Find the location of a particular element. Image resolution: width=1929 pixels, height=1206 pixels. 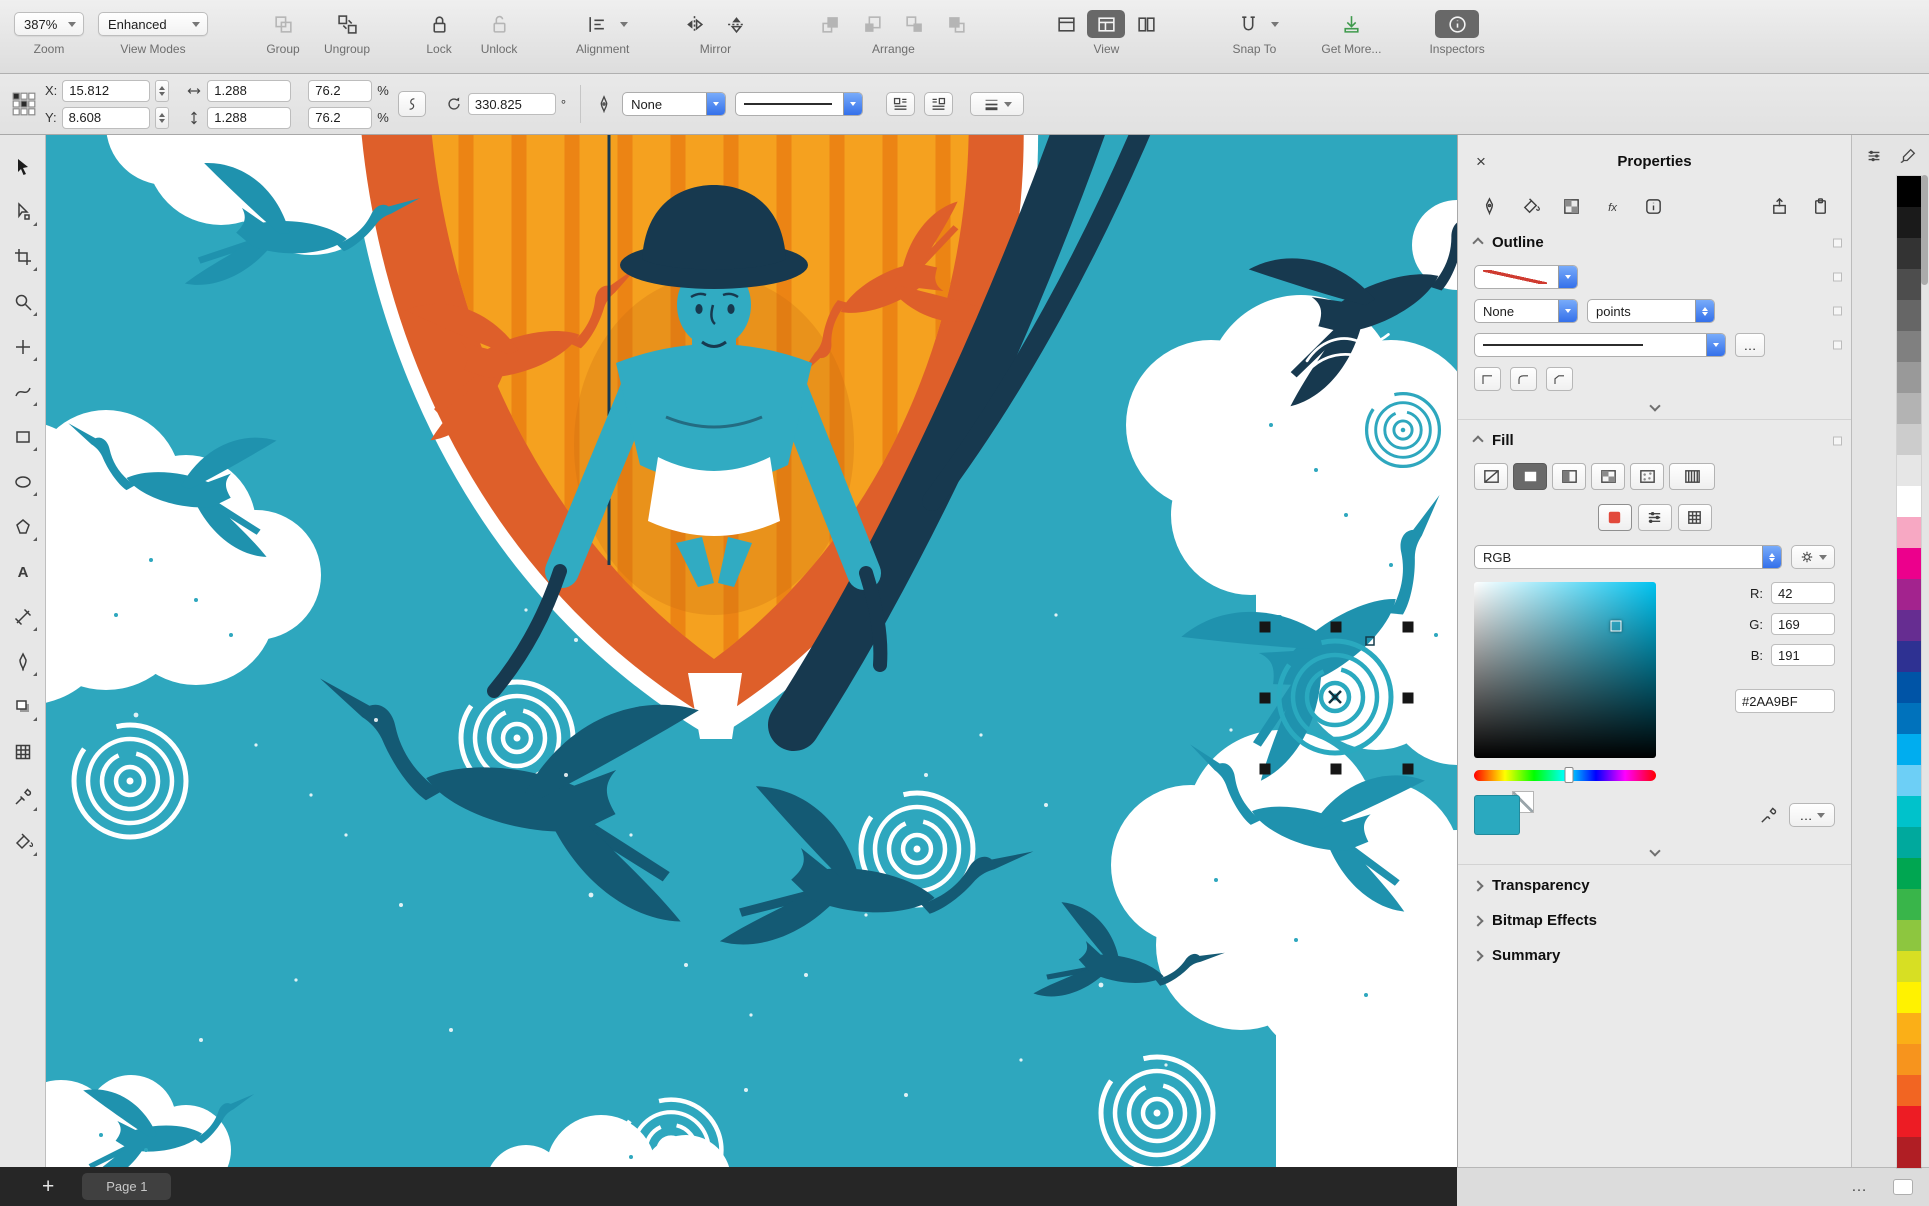

outline-units-select: points is located at coordinates (1651, 311).